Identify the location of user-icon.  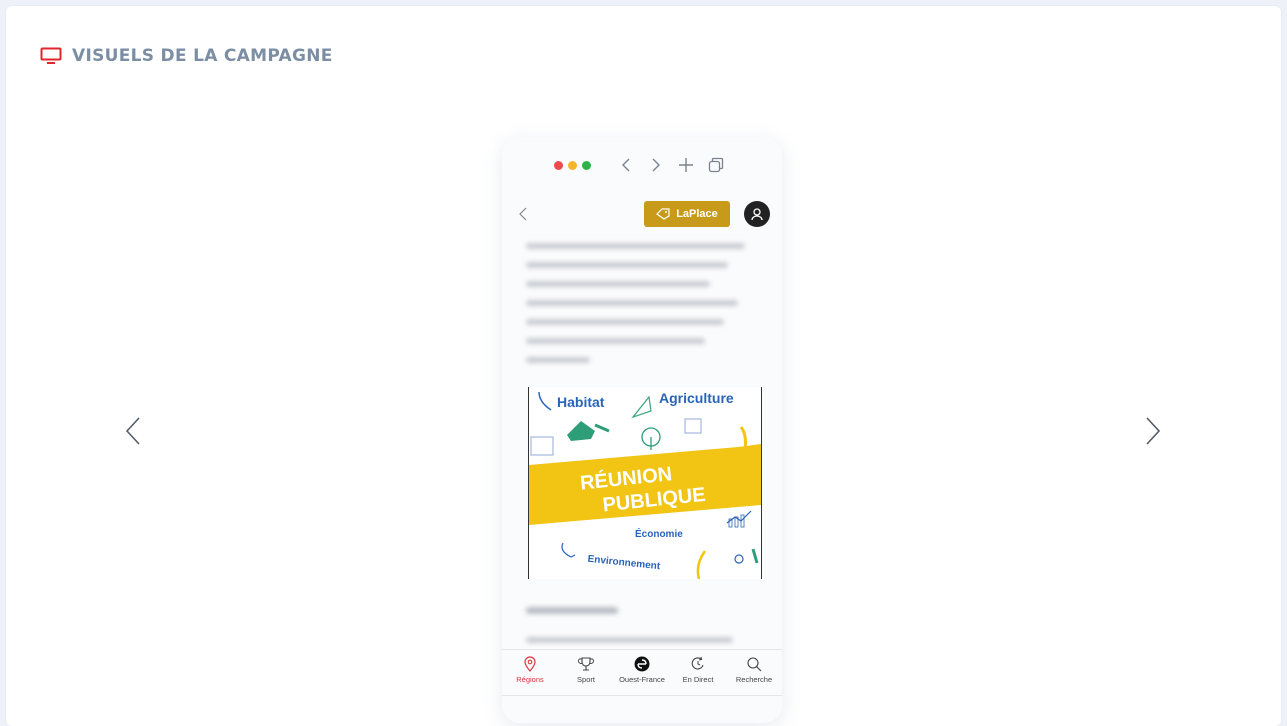
(757, 214).